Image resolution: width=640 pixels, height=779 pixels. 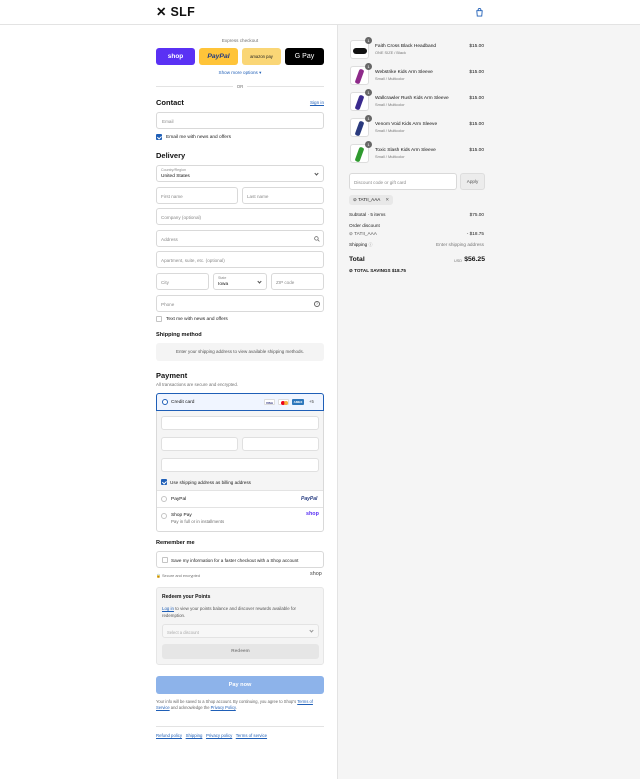 What do you see at coordinates (251, 735) in the screenshot?
I see `terms-of-service-footer-link: Terms of service` at bounding box center [251, 735].